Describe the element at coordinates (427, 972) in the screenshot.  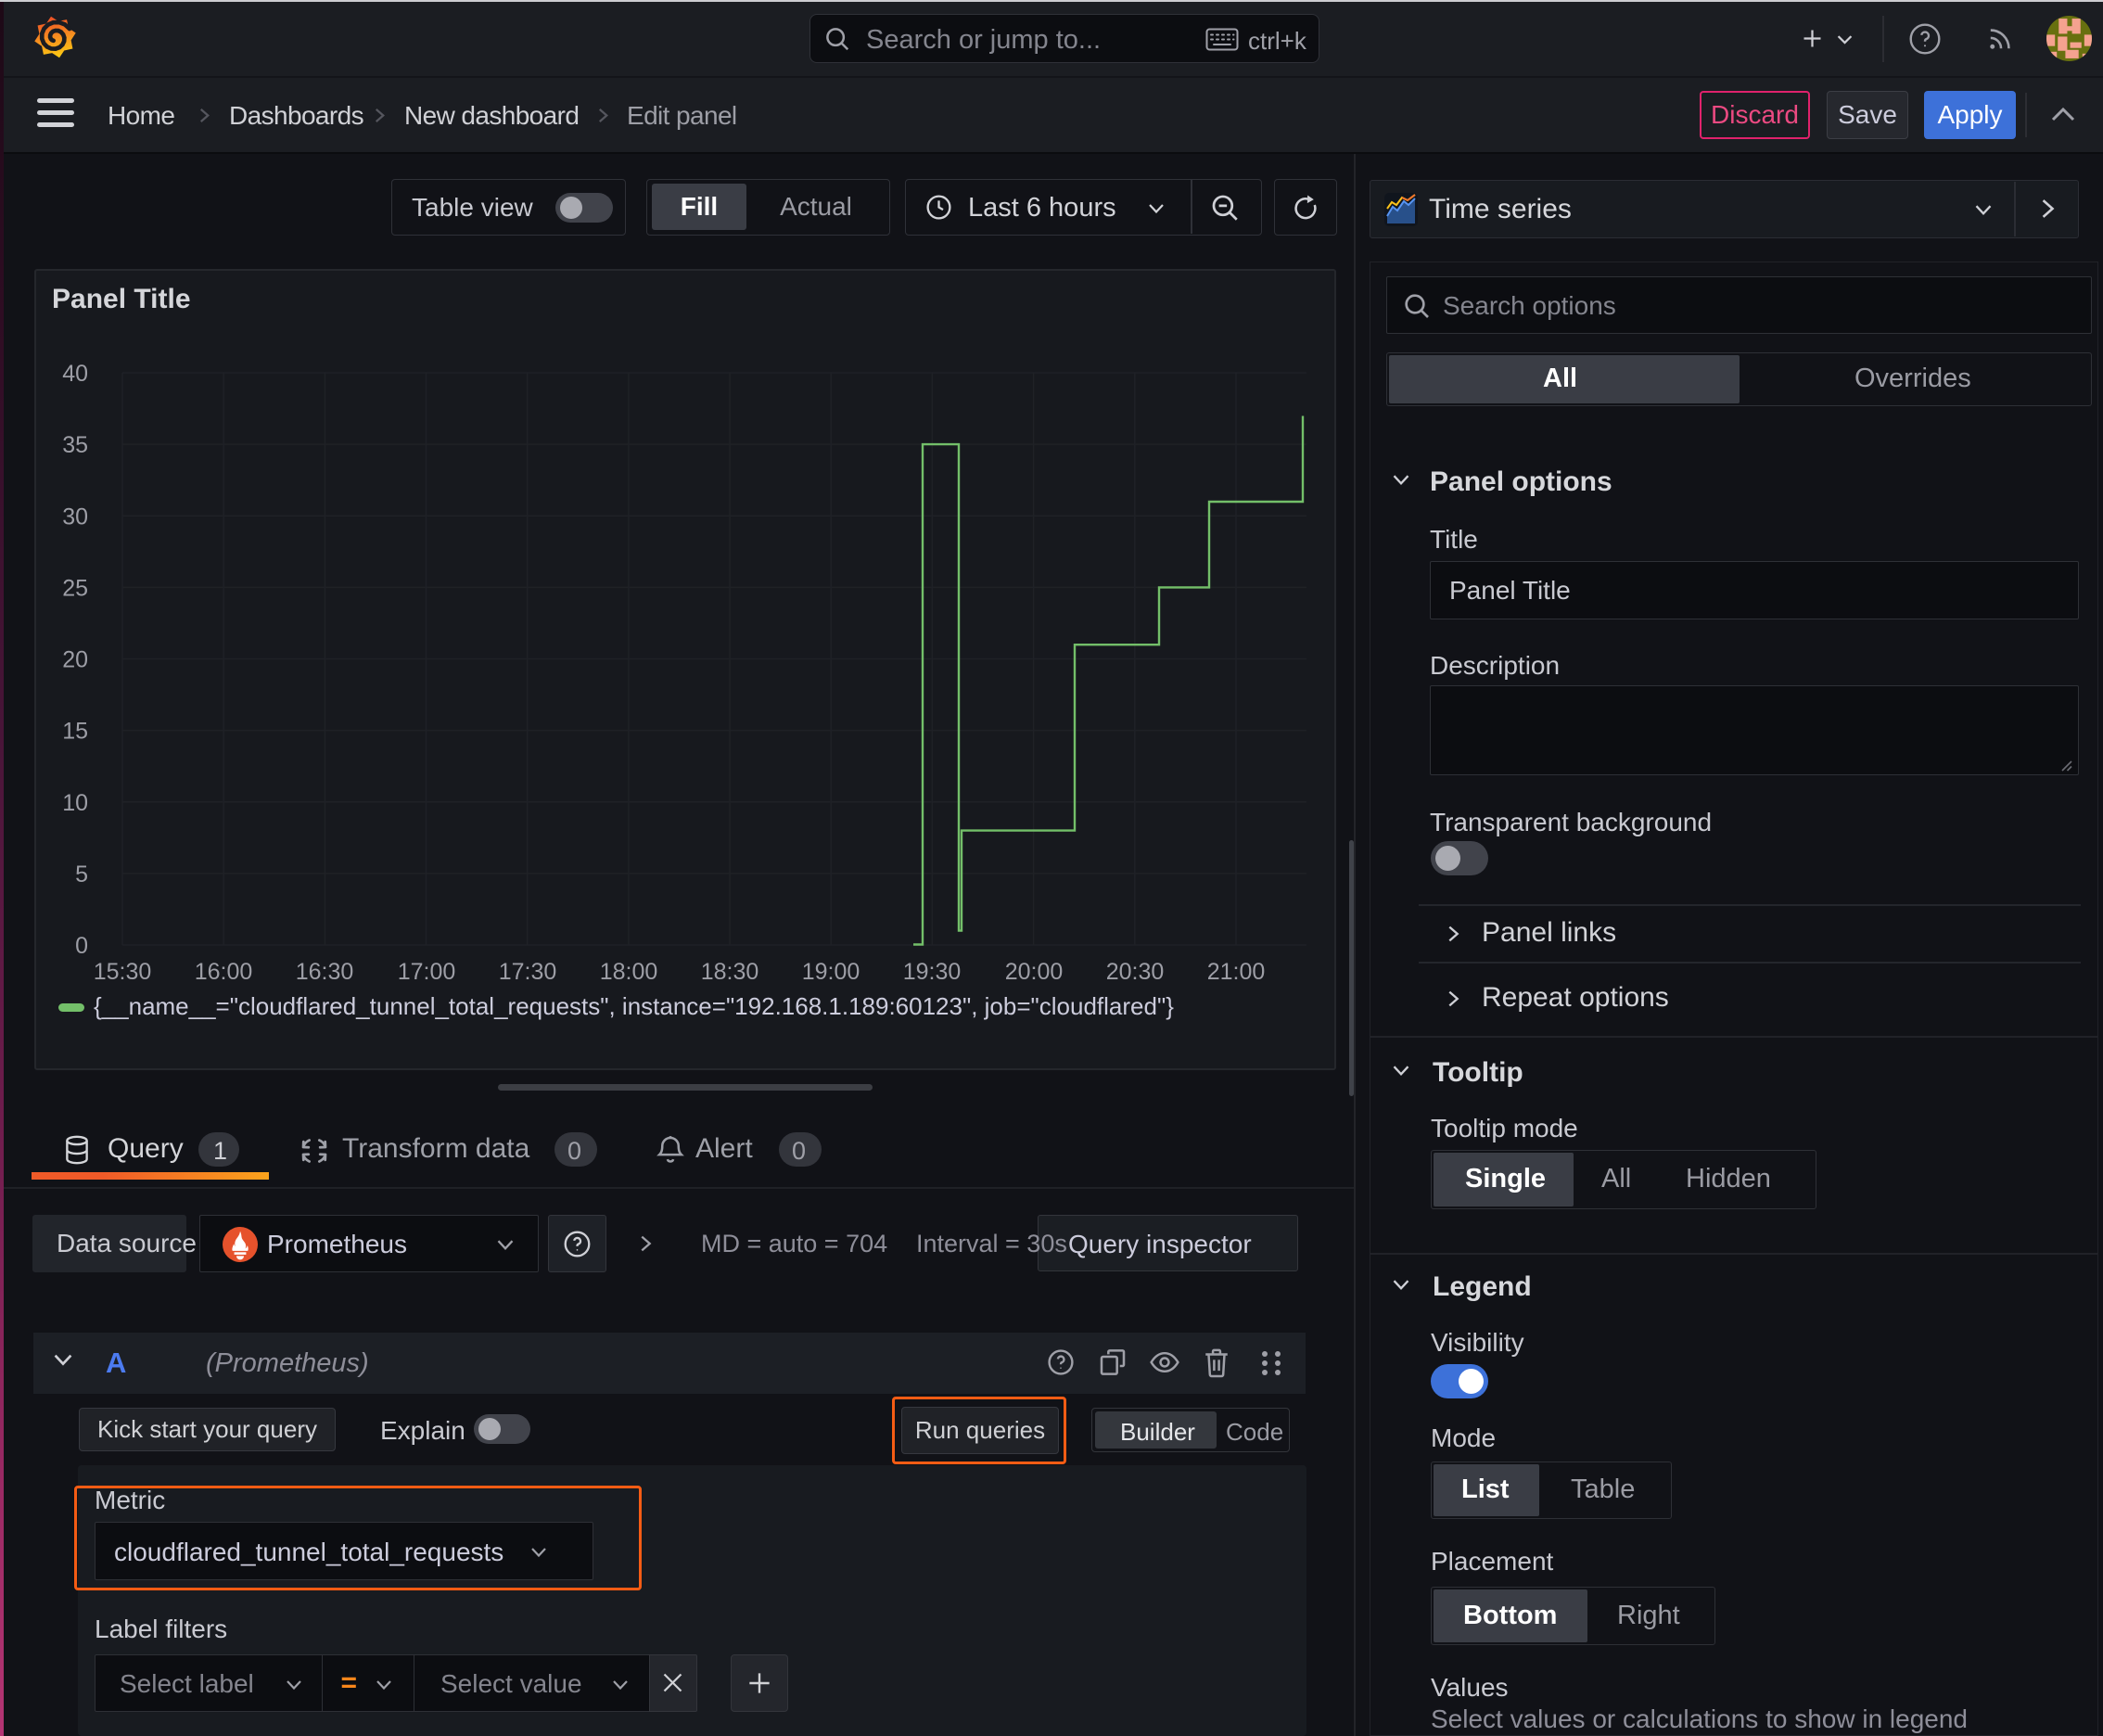
I see `svg-text: 17:00` at that location.